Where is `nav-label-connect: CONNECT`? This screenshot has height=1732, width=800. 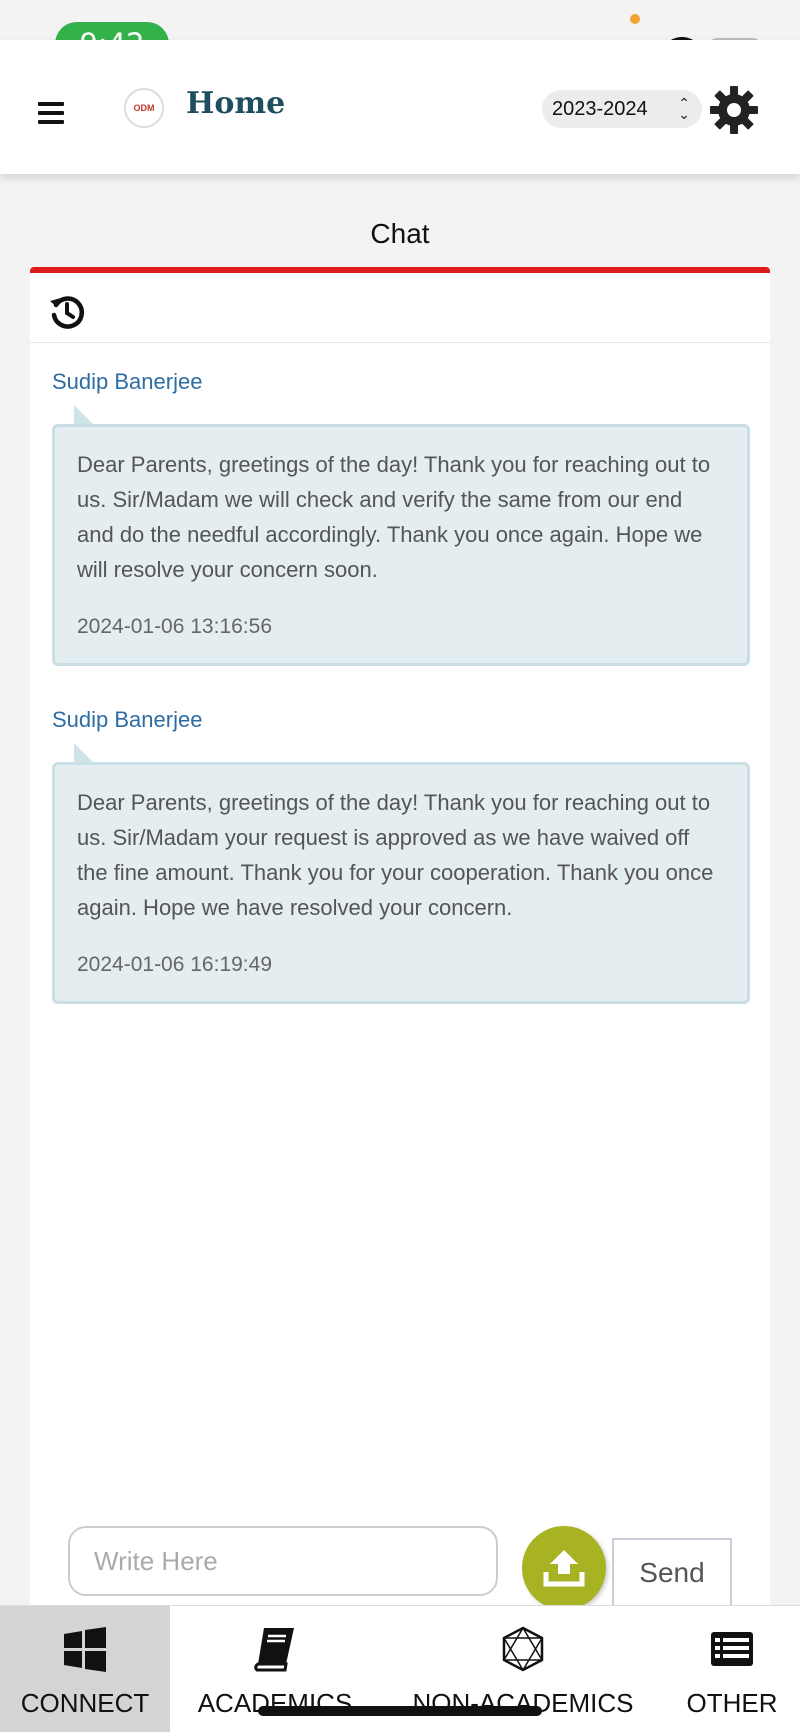 nav-label-connect: CONNECT is located at coordinates (85, 1703).